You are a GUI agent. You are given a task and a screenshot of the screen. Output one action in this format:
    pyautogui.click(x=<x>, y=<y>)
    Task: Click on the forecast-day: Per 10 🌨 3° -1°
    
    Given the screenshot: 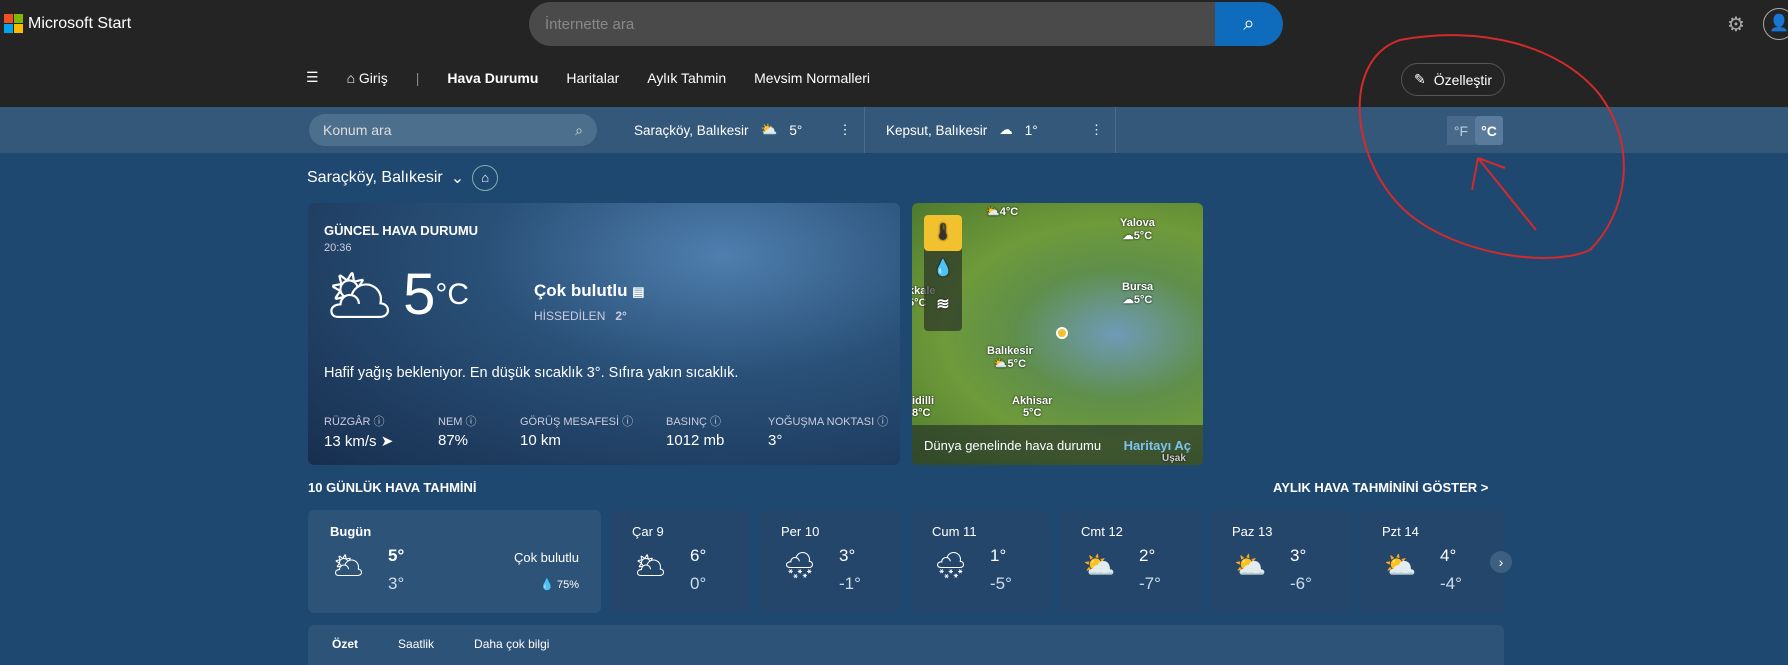 What is the action you would take?
    pyautogui.click(x=829, y=561)
    